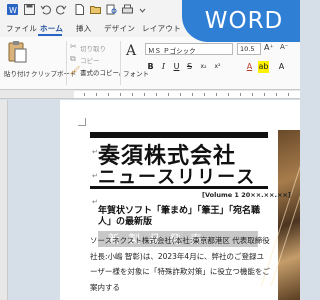 The height and width of the screenshot is (300, 320). What do you see at coordinates (150, 94) in the screenshot?
I see `horizontal-ruler` at bounding box center [150, 94].